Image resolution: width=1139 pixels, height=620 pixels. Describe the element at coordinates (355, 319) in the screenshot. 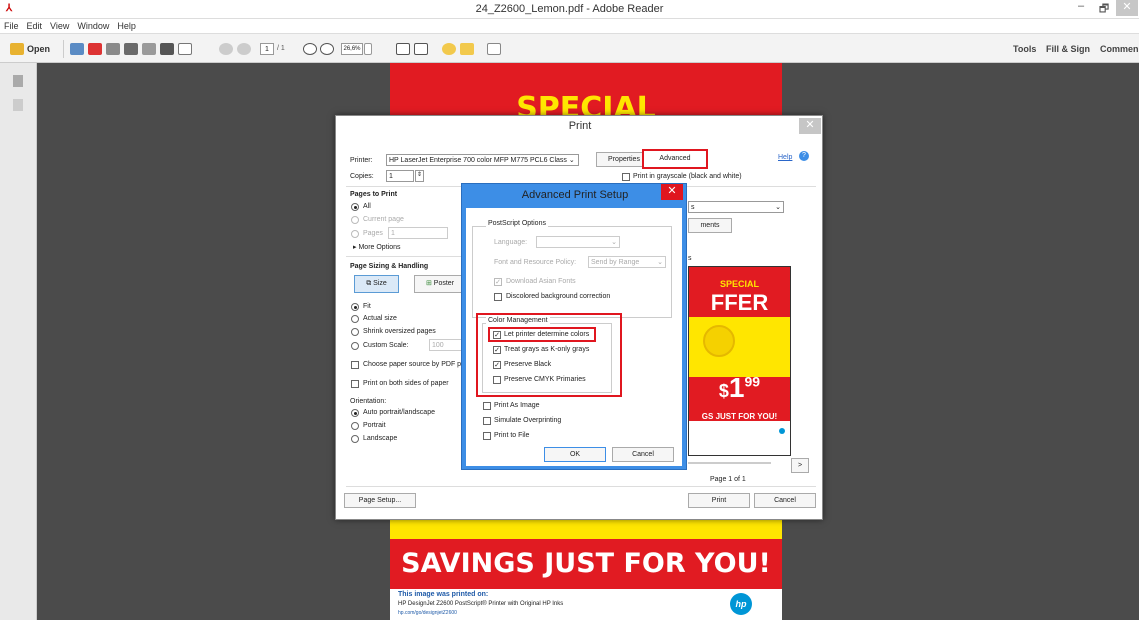

I see `actual-size-radio` at that location.